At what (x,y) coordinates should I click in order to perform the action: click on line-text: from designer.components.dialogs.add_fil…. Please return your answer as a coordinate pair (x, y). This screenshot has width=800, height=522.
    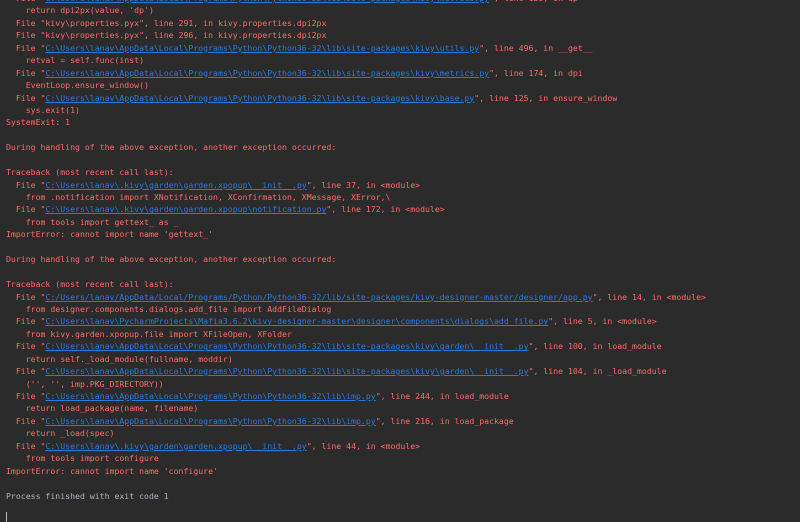
    Looking at the image, I should click on (178, 308).